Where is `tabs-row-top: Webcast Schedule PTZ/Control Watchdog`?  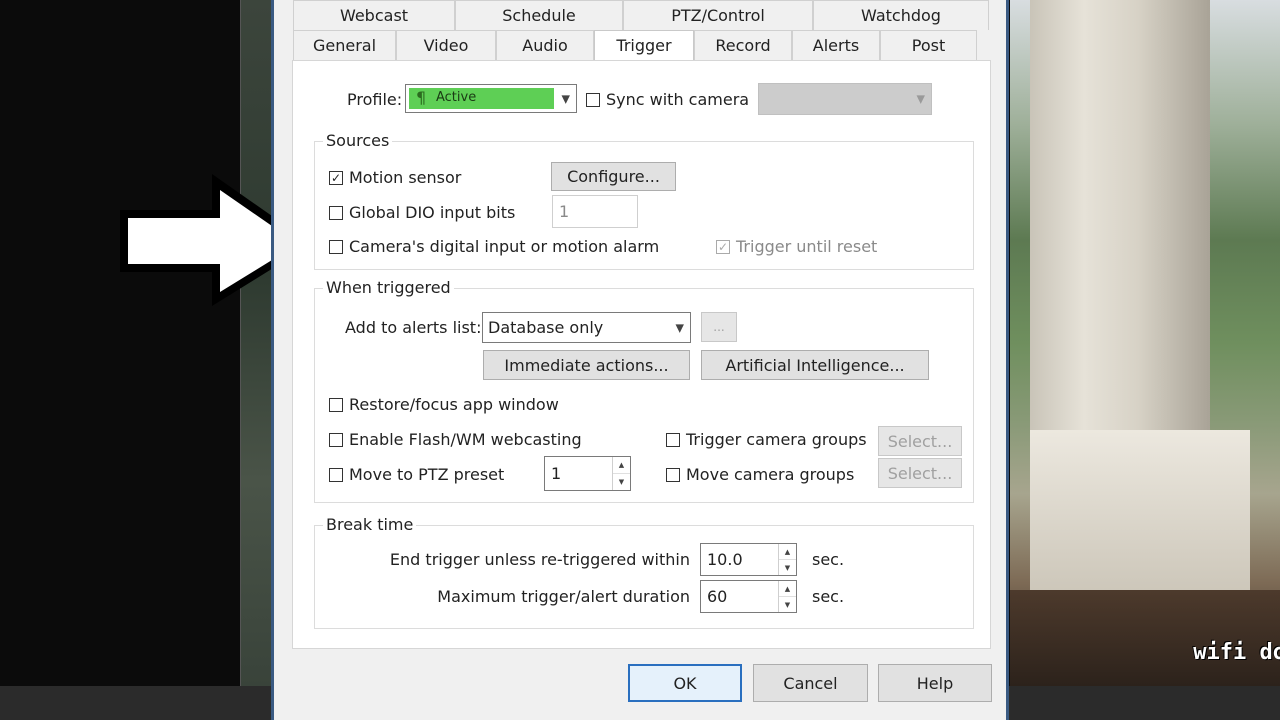 tabs-row-top: Webcast Schedule PTZ/Control Watchdog is located at coordinates (641, 15).